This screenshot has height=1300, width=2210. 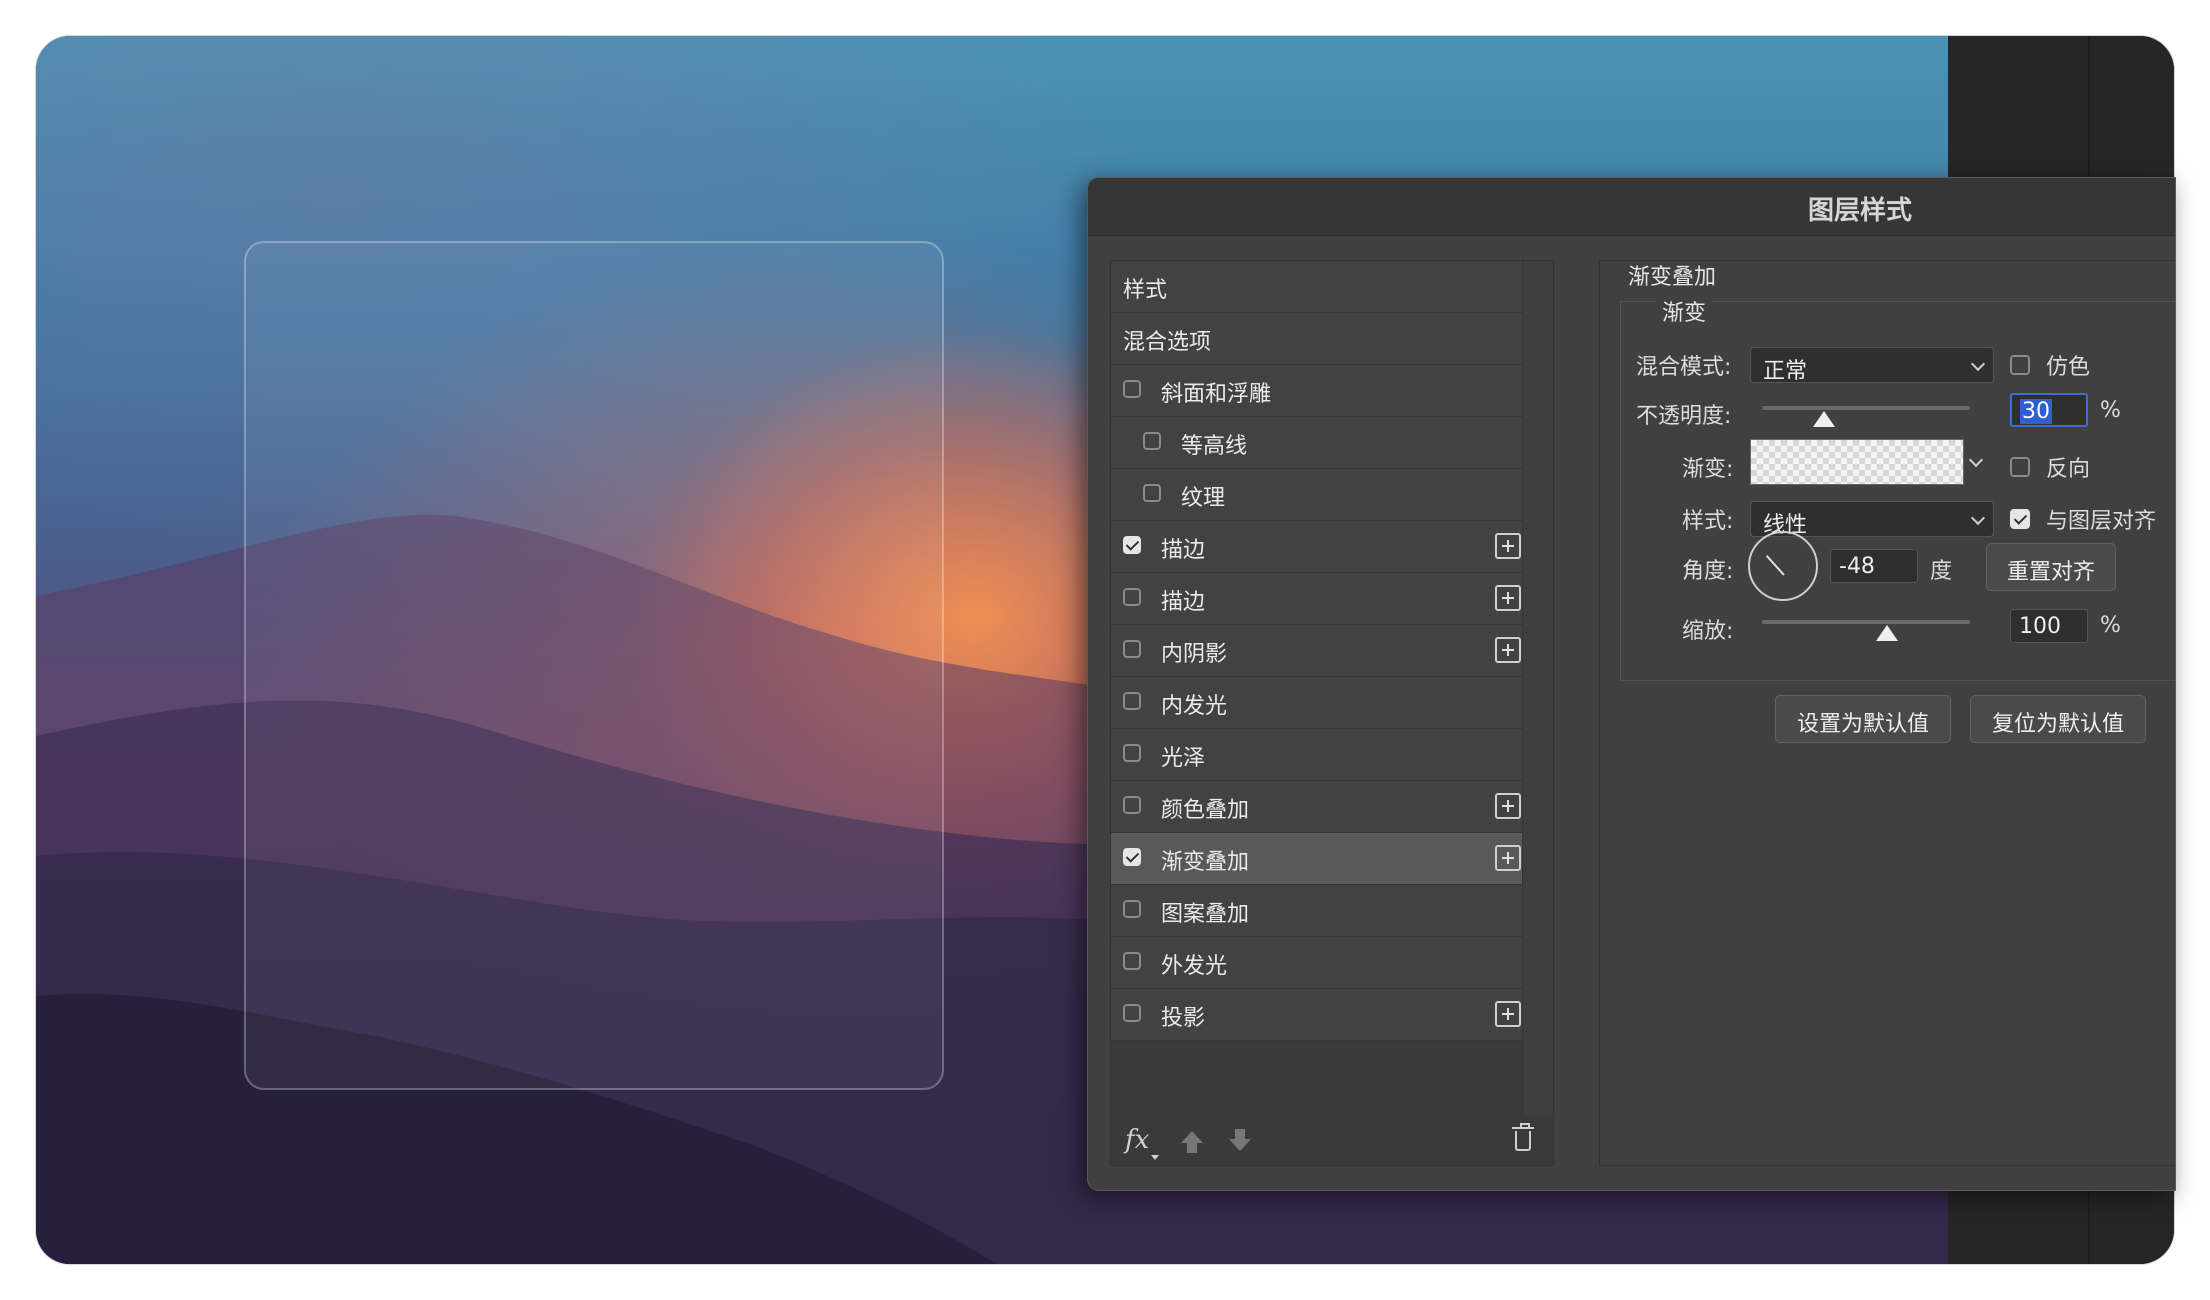 I want to click on scale-input: 100, so click(x=2049, y=626).